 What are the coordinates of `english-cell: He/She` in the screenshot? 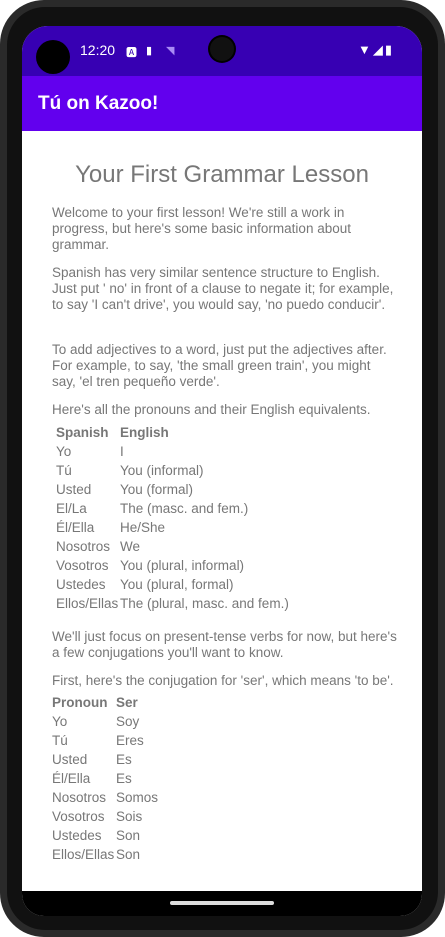 It's located at (143, 527).